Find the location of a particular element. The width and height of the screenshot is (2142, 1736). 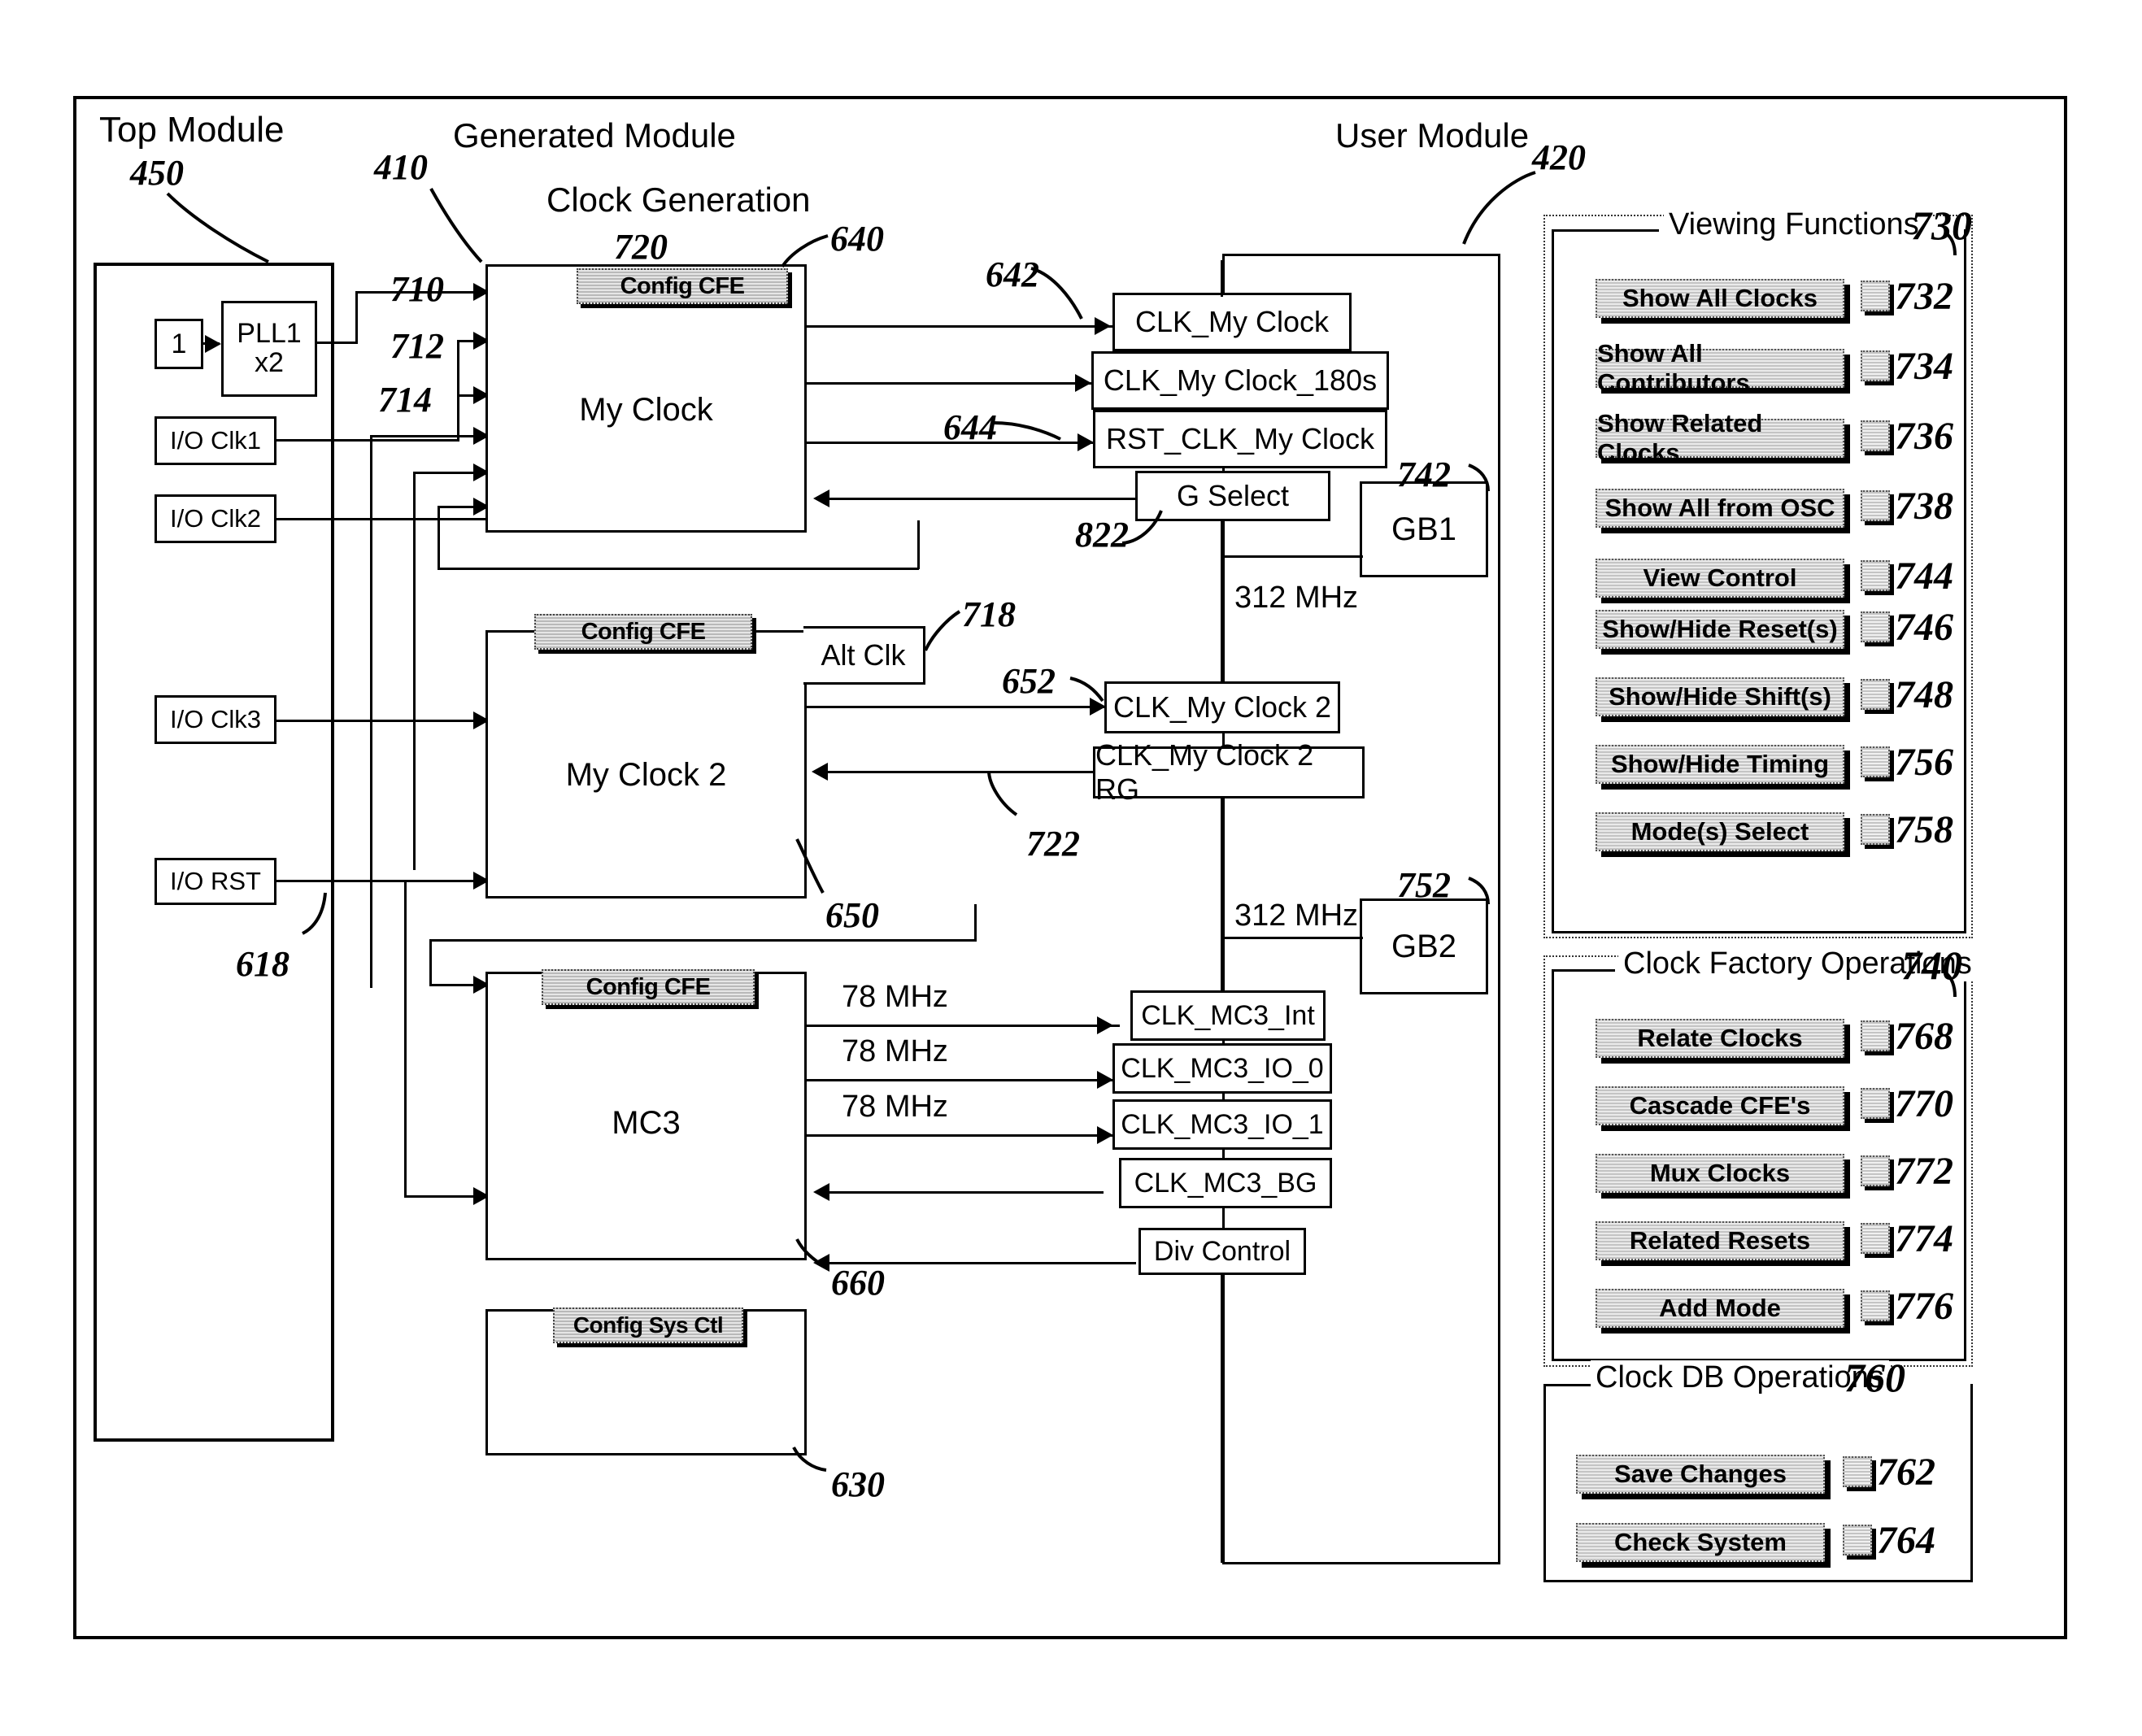

generated-module-ref: 410 is located at coordinates (401, 167).